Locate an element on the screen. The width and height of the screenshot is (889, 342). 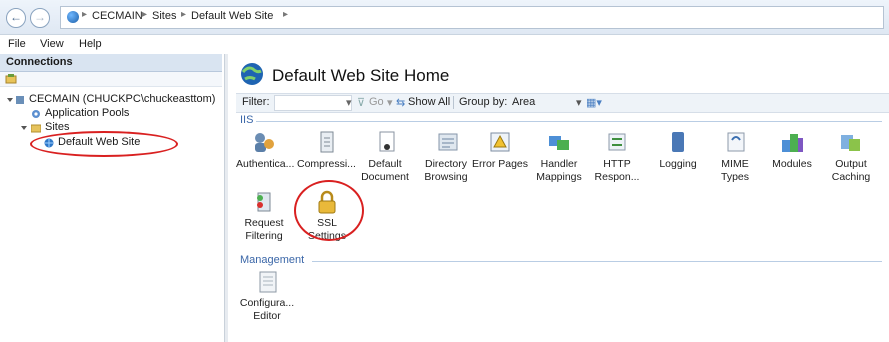
compression-icon is located at coordinates (327, 142).